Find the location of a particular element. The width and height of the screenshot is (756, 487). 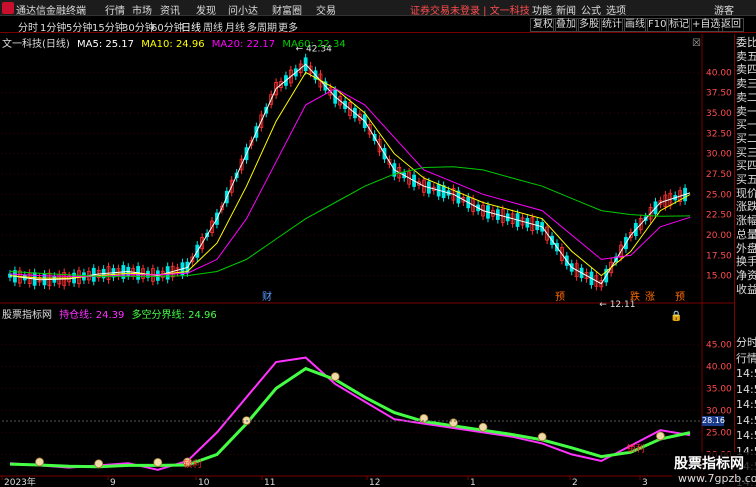

side-panel-time: 行情 is located at coordinates (746, 358).